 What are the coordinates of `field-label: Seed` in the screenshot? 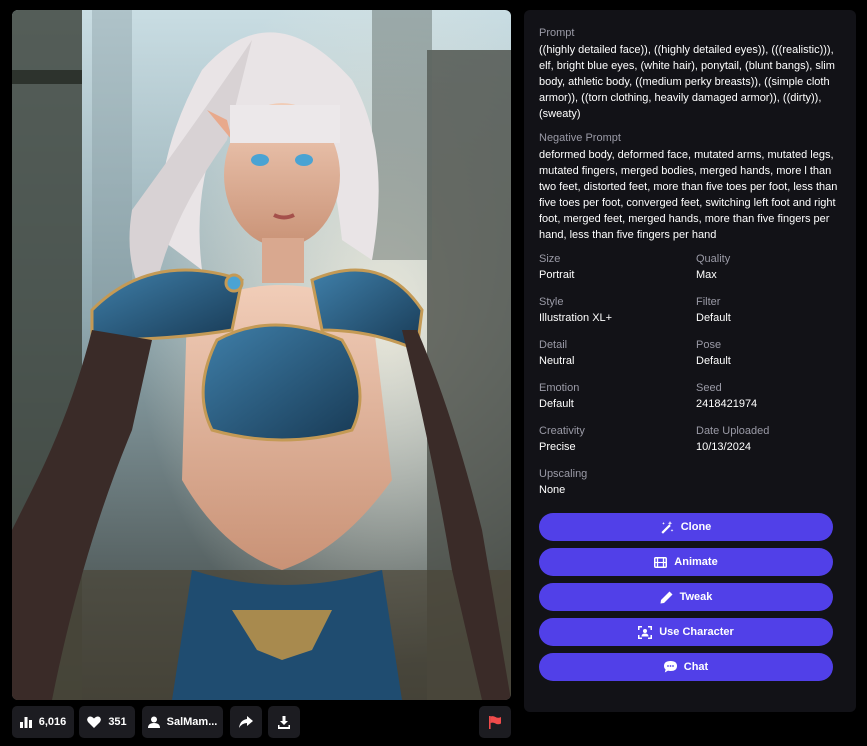 It's located at (709, 388).